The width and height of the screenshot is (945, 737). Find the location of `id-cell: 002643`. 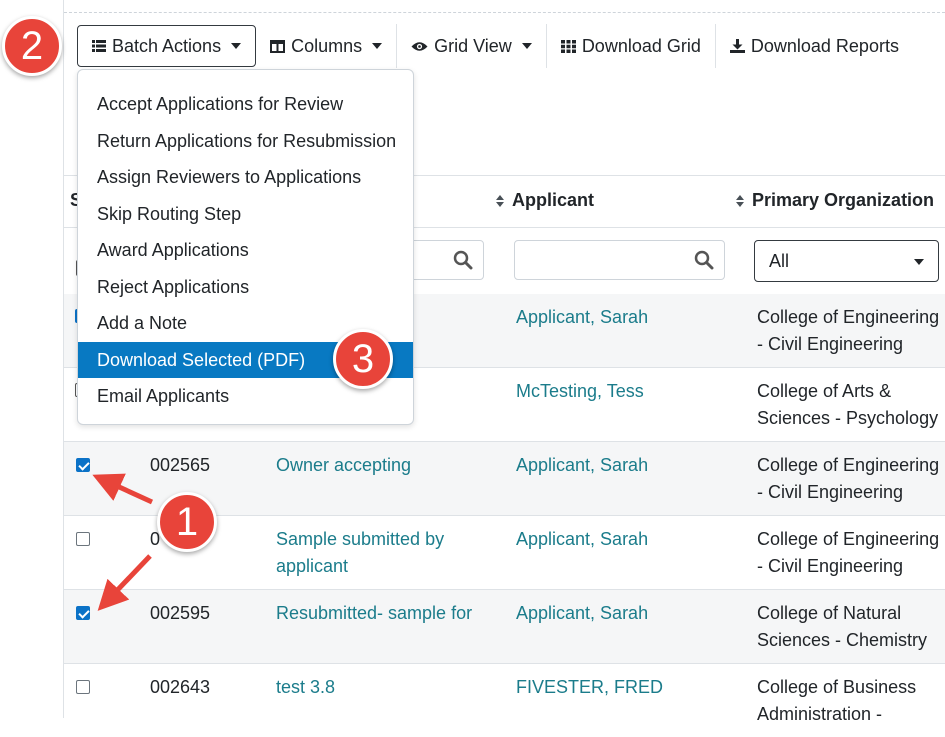

id-cell: 002643 is located at coordinates (180, 687).